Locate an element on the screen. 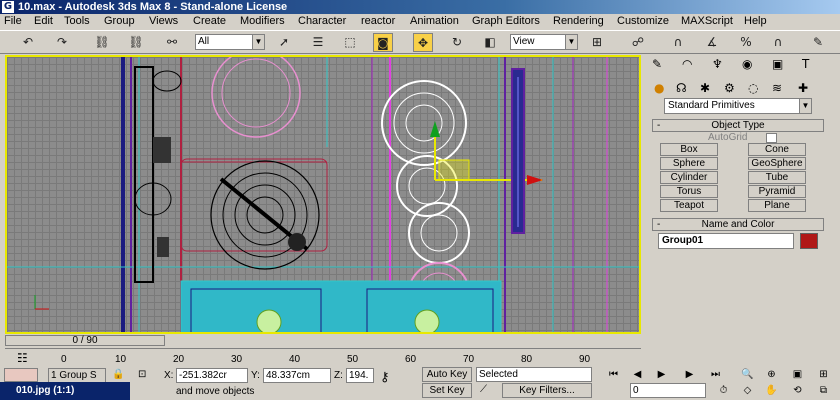  pan-icon: ✋ is located at coordinates (771, 390).